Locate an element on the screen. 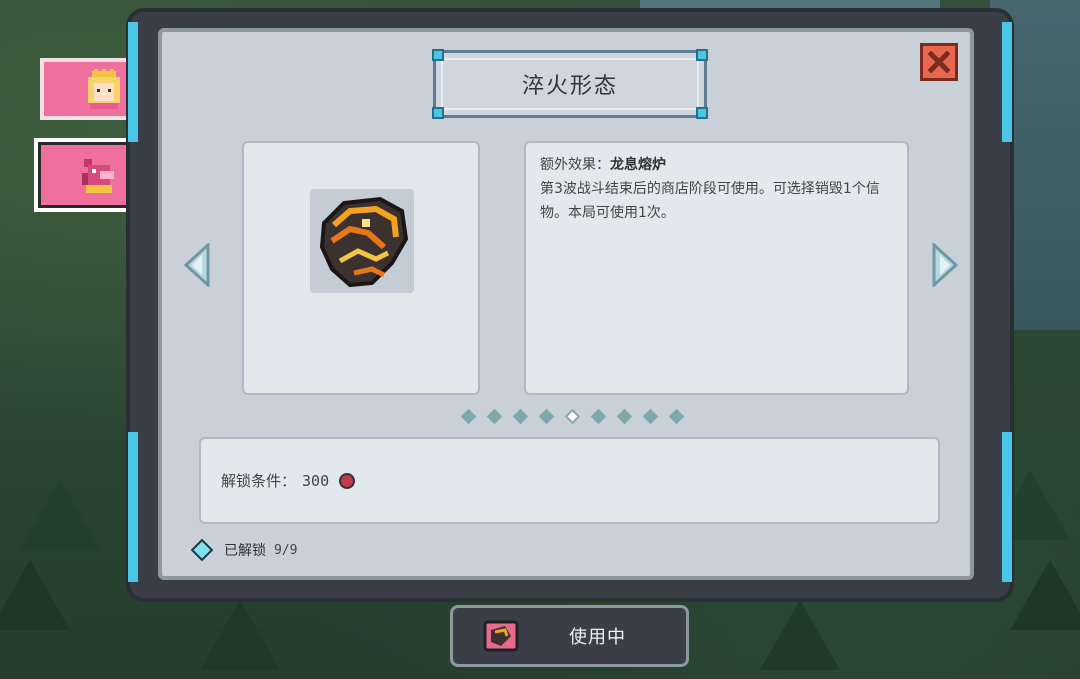  unlock-cost: 300 is located at coordinates (316, 480).